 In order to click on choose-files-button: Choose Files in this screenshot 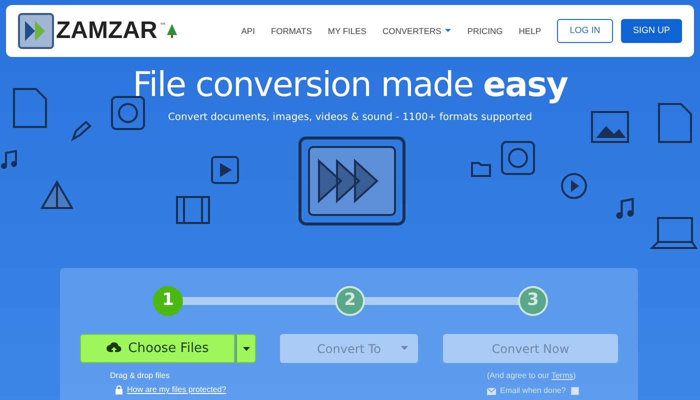, I will do `click(157, 348)`.